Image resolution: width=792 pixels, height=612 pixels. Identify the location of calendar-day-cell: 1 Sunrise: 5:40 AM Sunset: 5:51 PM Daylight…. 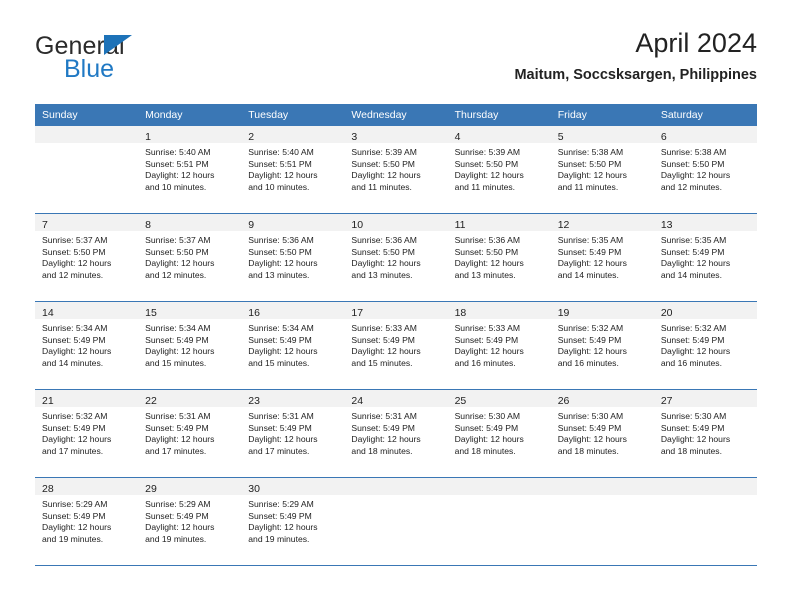
(190, 170).